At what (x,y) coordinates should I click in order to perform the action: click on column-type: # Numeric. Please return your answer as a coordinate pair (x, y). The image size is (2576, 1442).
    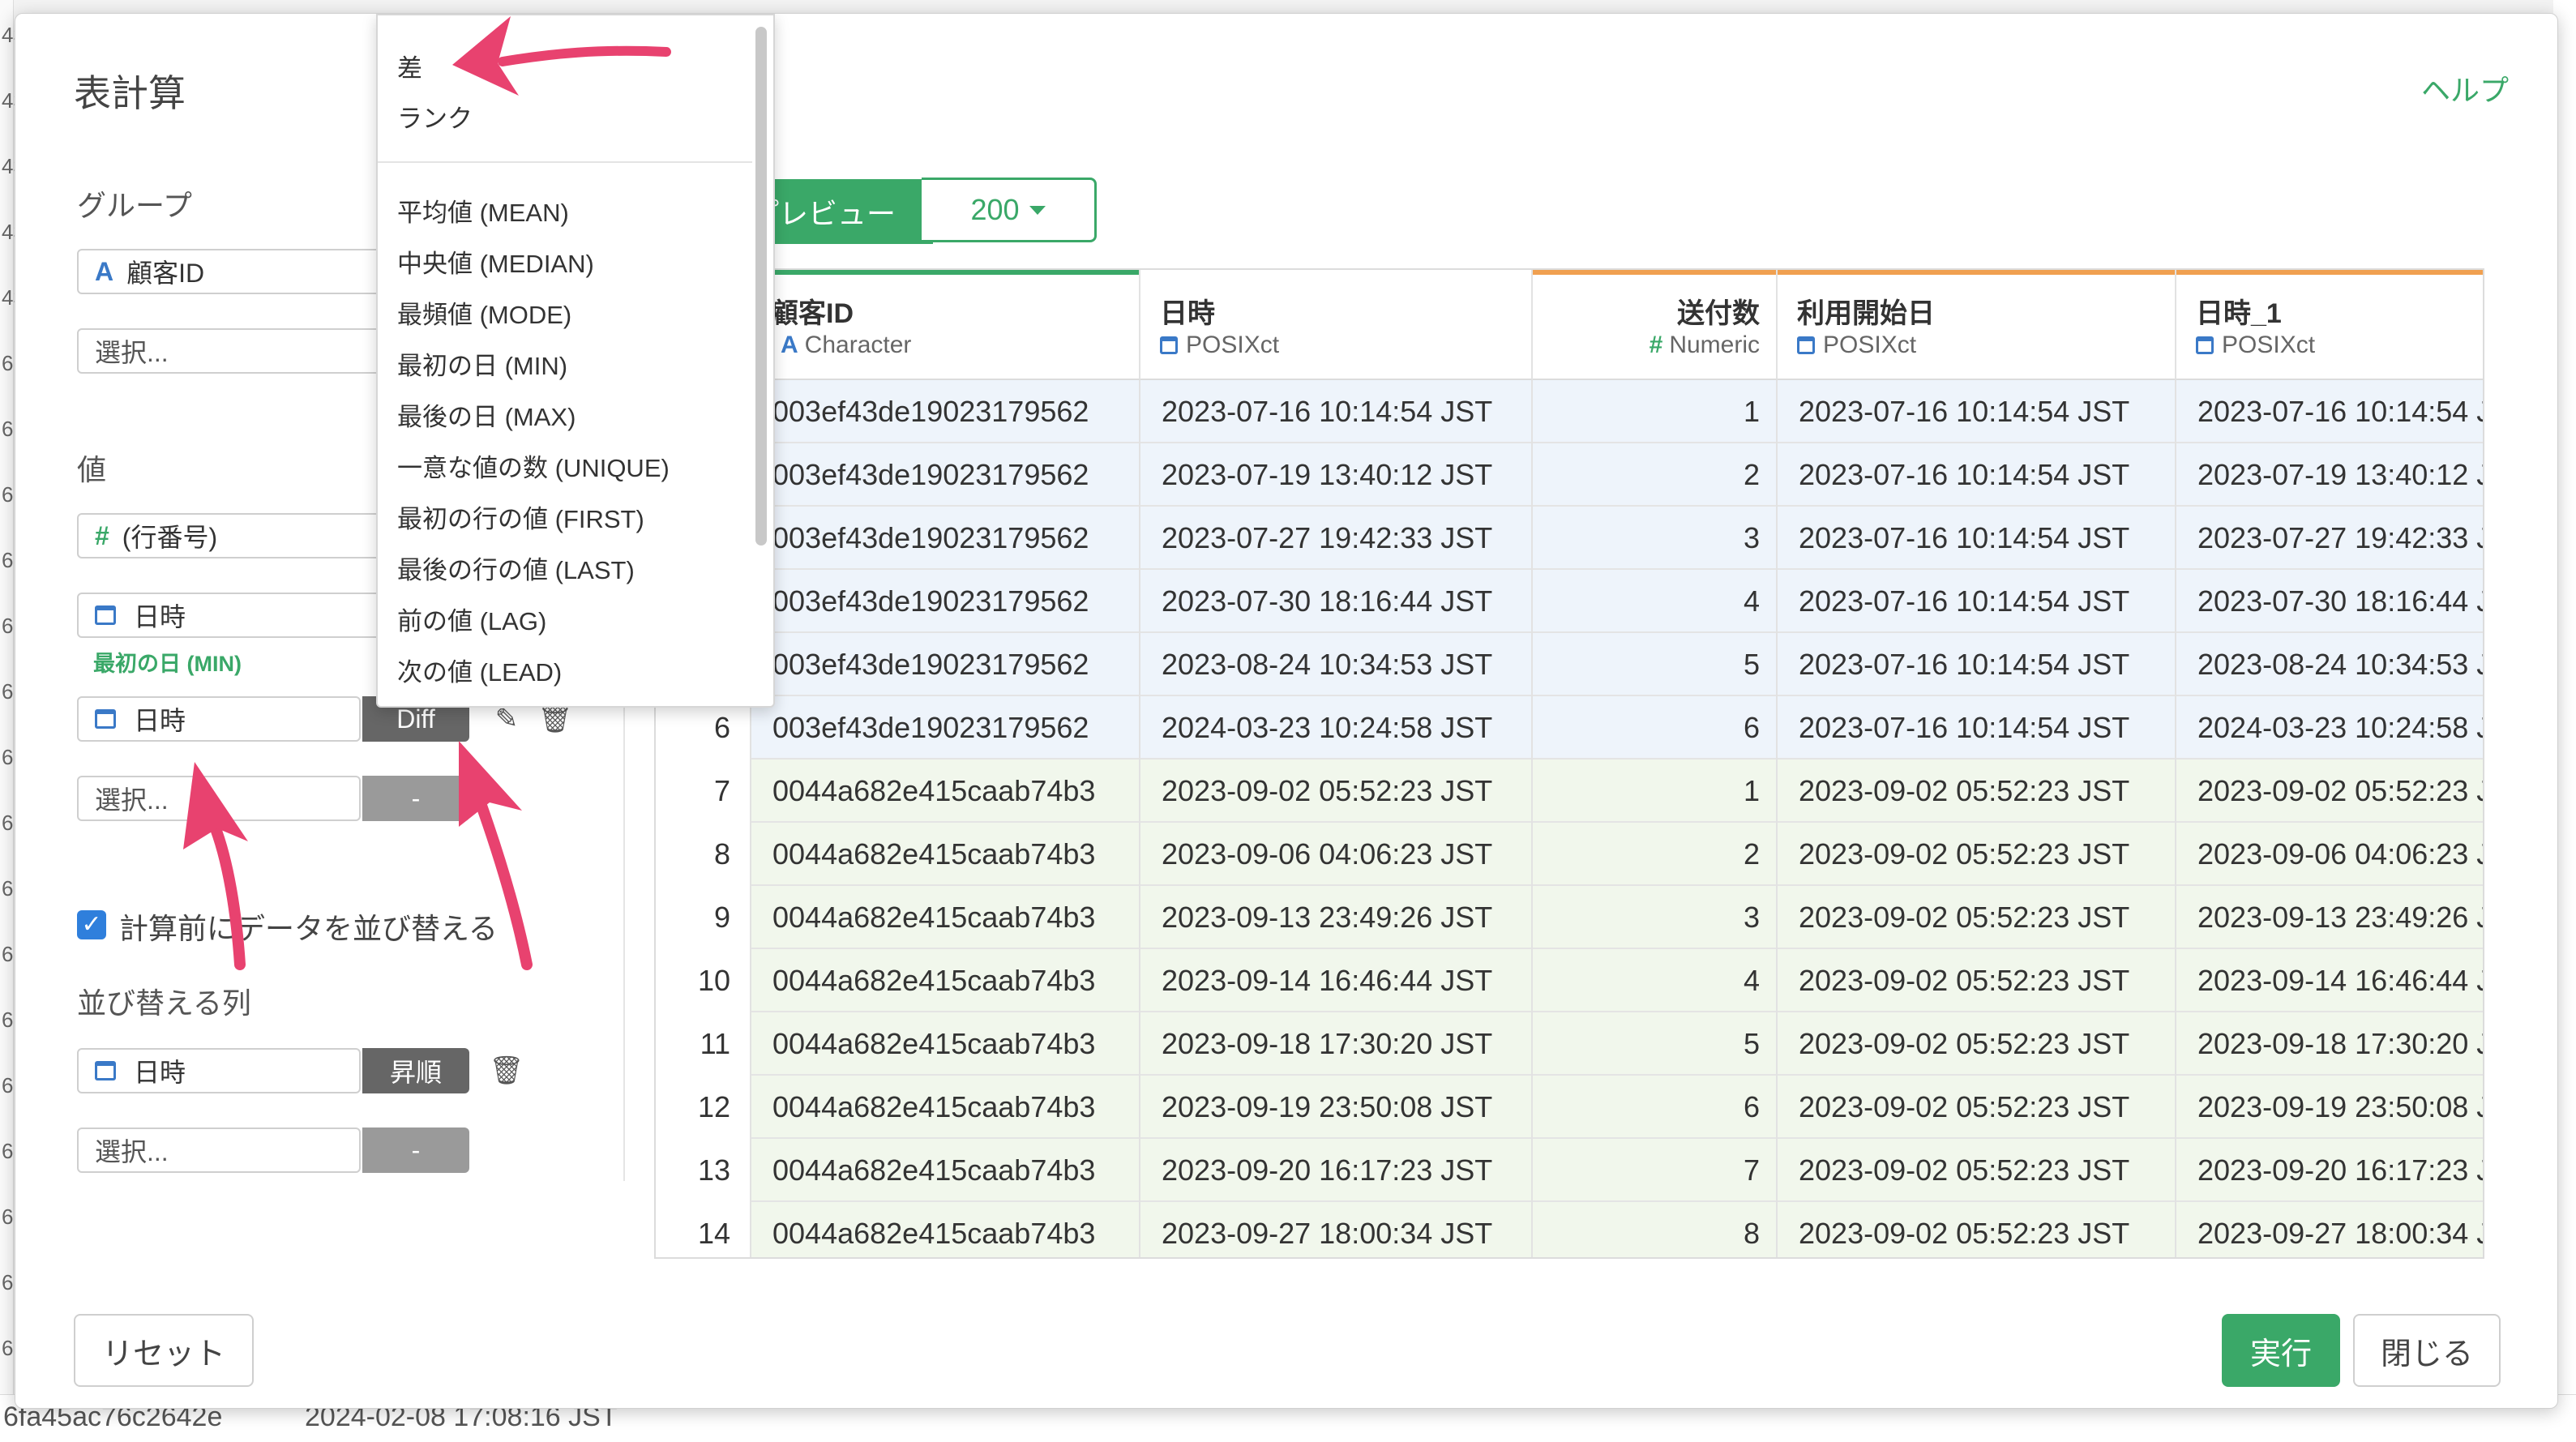
    Looking at the image, I should click on (1705, 345).